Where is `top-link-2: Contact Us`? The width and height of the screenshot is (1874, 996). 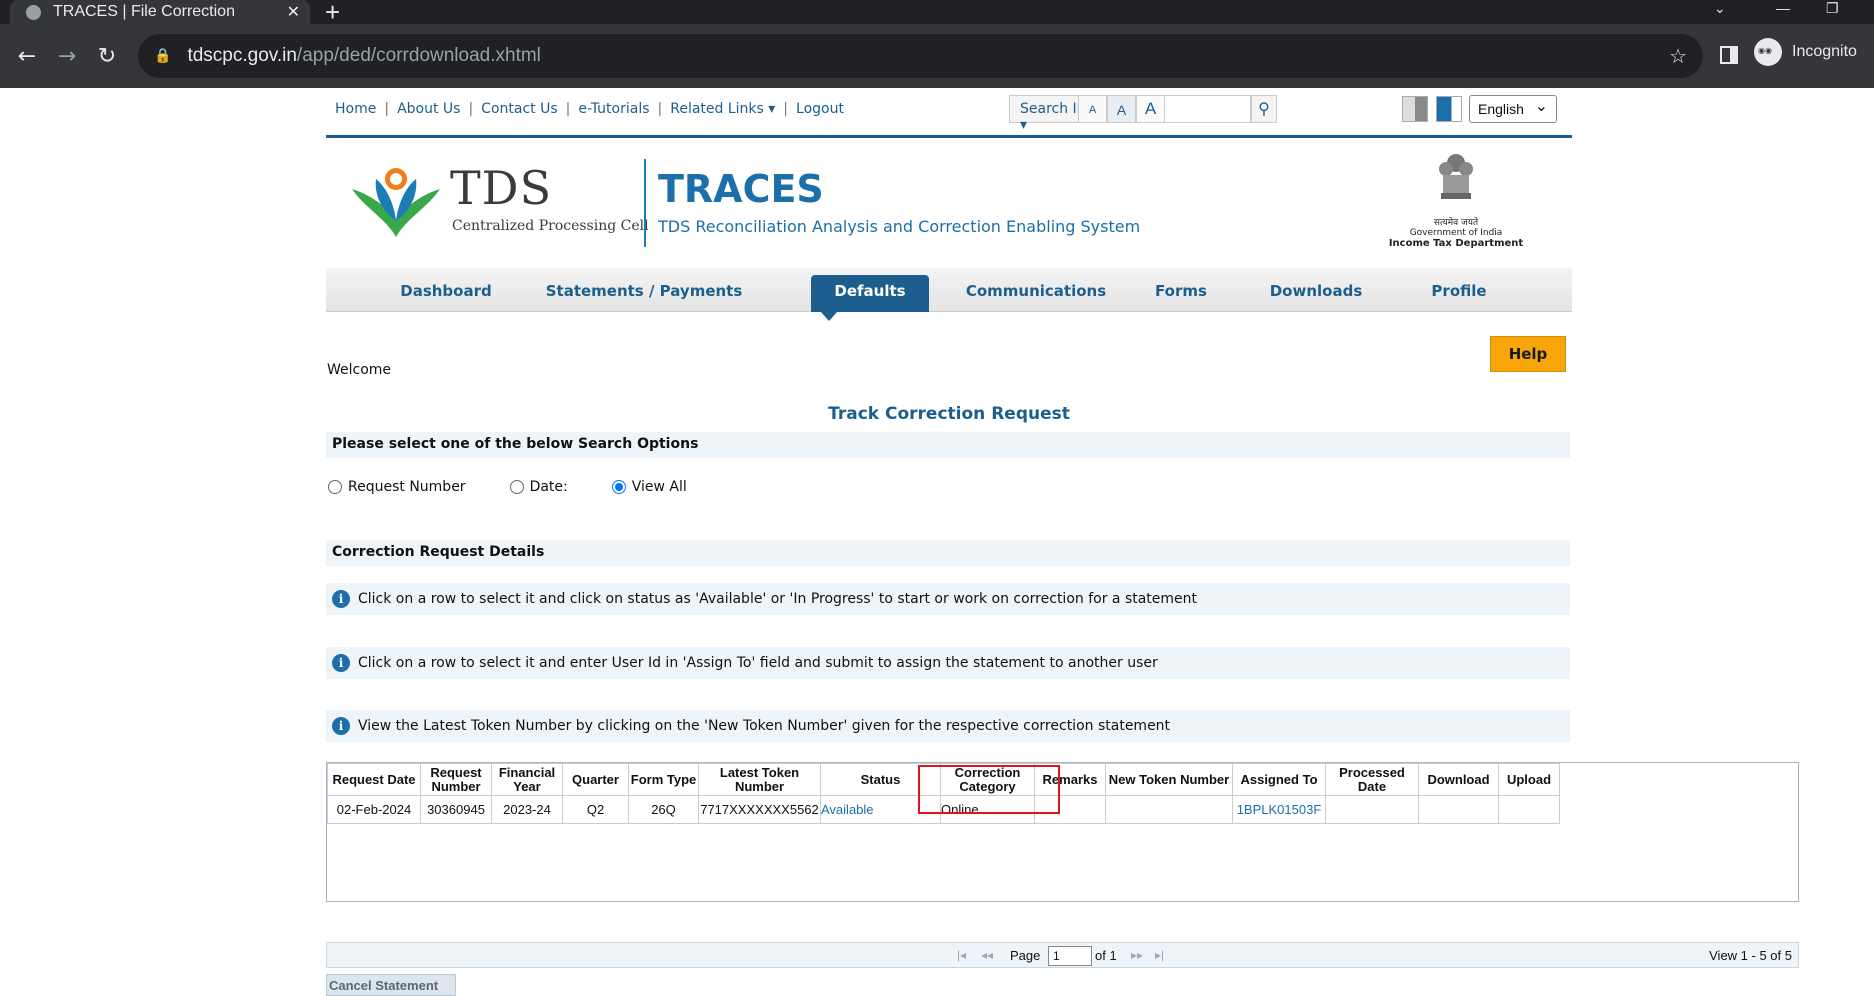
top-link-2: Contact Us is located at coordinates (519, 109).